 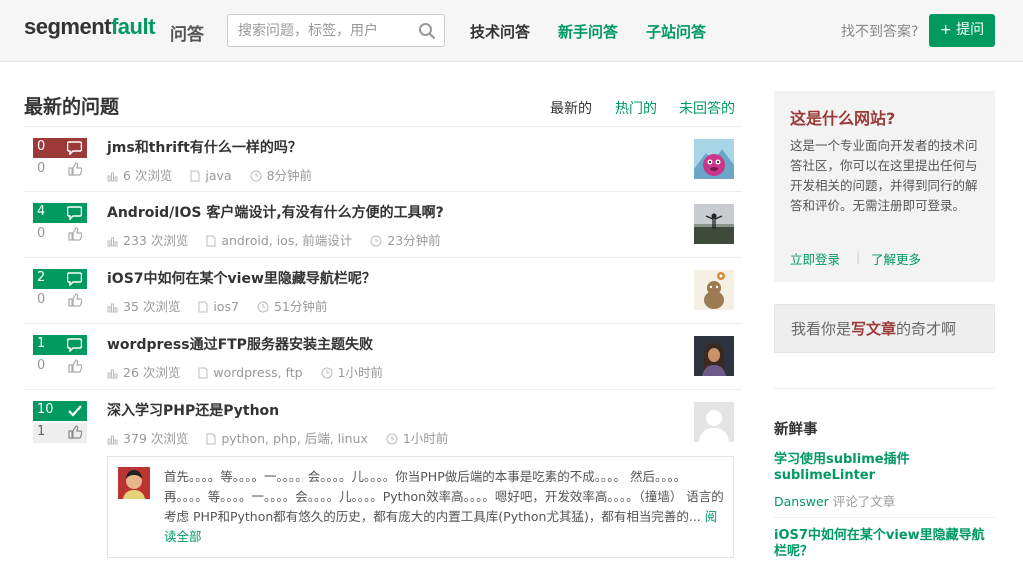 I want to click on writer-text-pre: 我看你是, so click(x=821, y=329).